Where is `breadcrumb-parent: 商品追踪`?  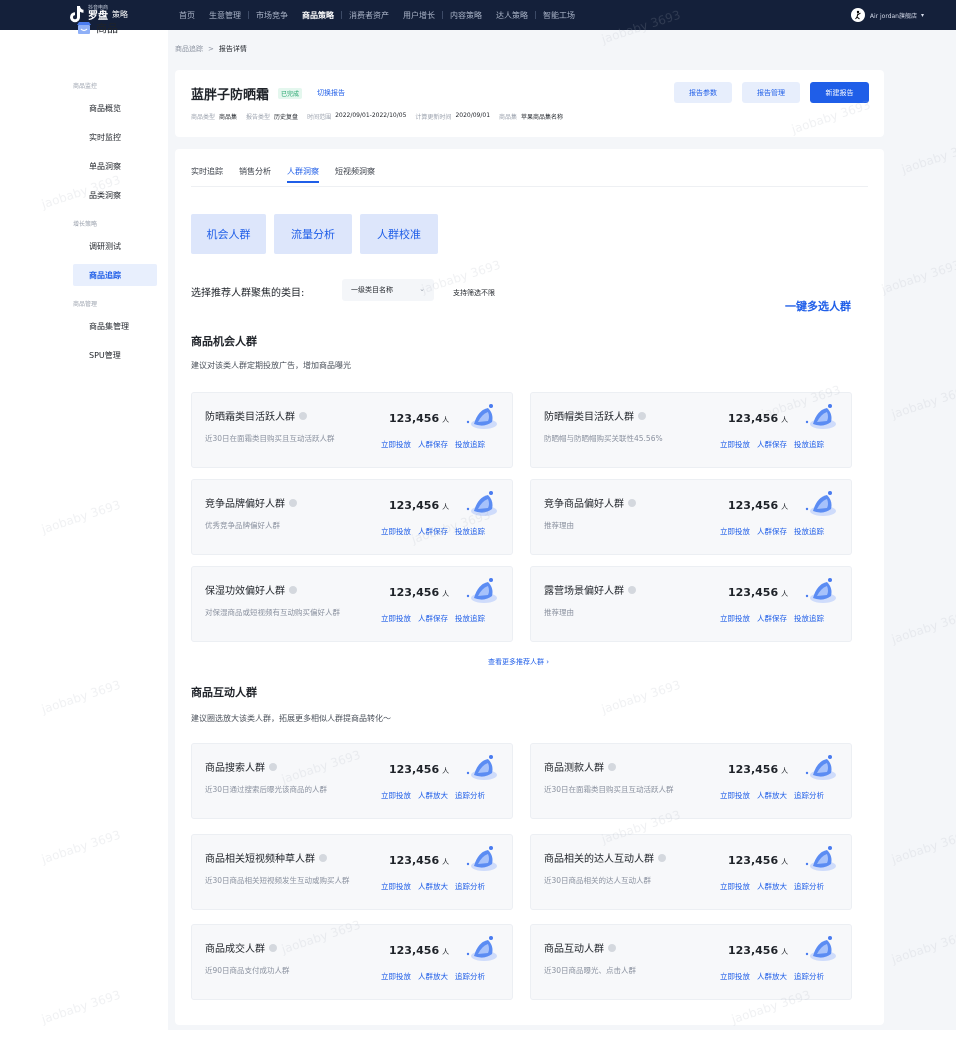 breadcrumb-parent: 商品追踪 is located at coordinates (189, 49).